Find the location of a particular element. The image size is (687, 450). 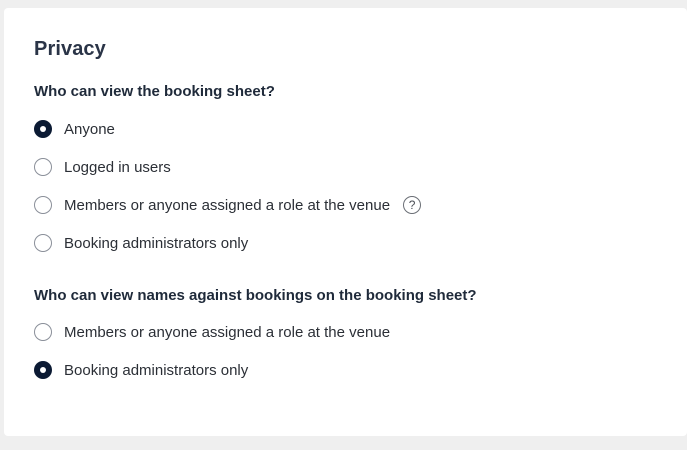

radio-members-or-role is located at coordinates (43, 205).